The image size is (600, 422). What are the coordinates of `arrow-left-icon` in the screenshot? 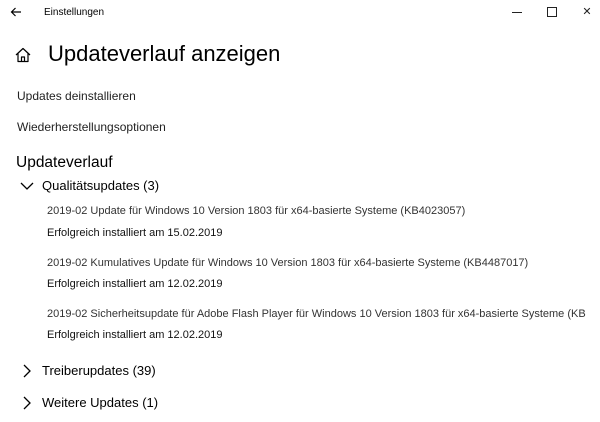 It's located at (15, 12).